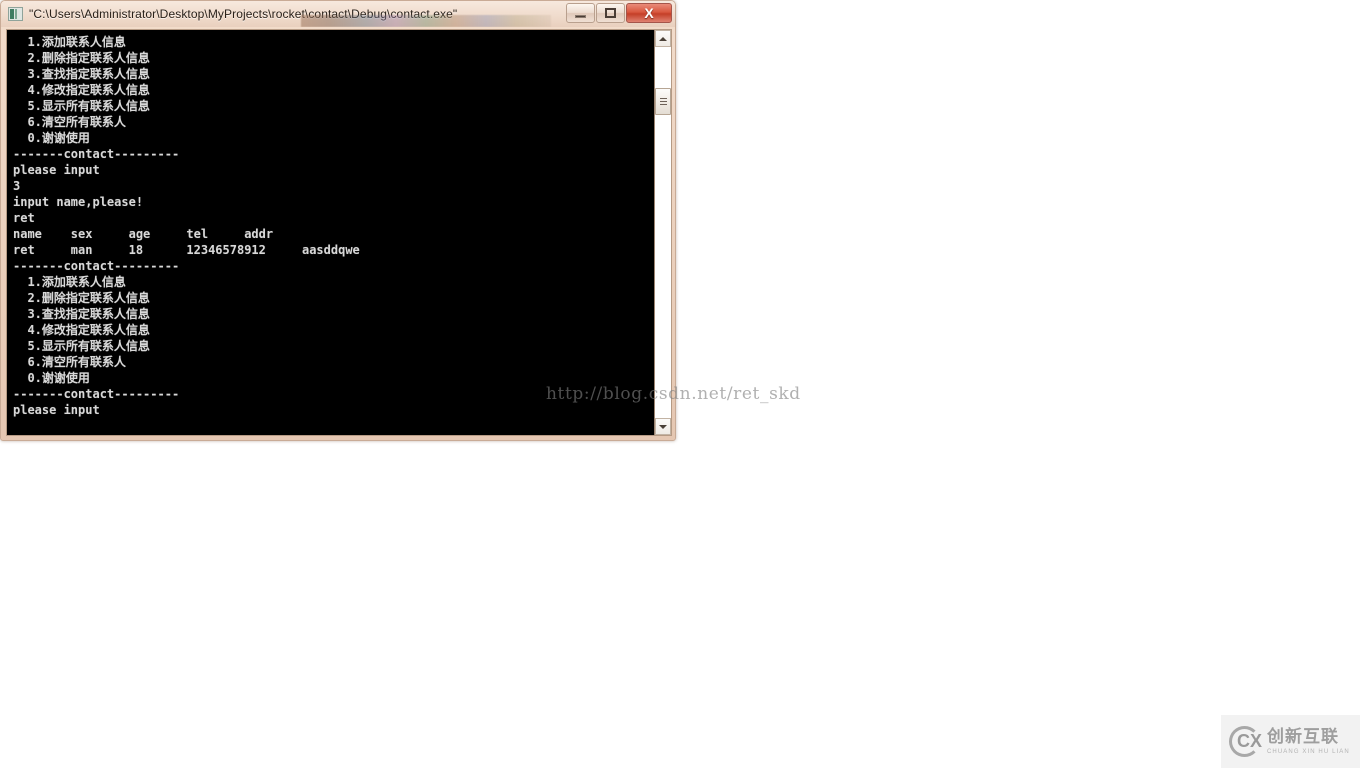 The width and height of the screenshot is (1360, 768). I want to click on brand-wordmark: 创新互联 CHUANG XIN HU LIAN, so click(1308, 740).